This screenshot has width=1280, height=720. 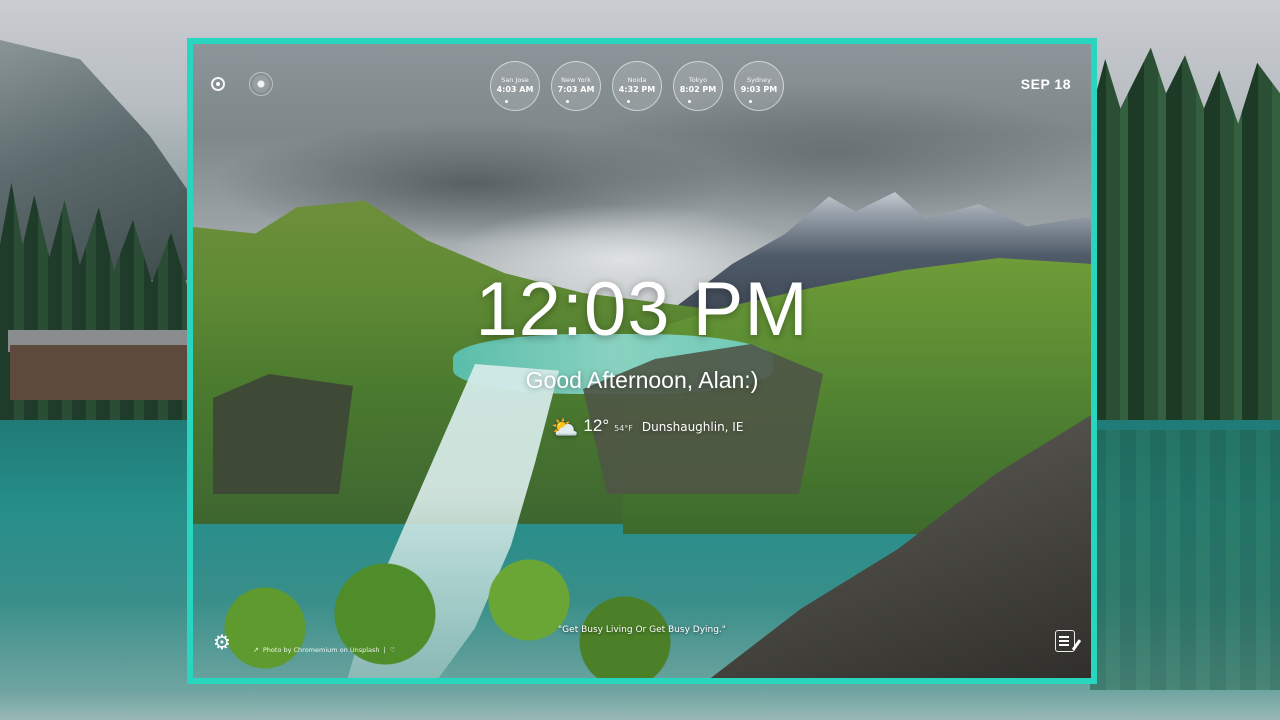 I want to click on chrome-apps-icon, so click(x=218, y=84).